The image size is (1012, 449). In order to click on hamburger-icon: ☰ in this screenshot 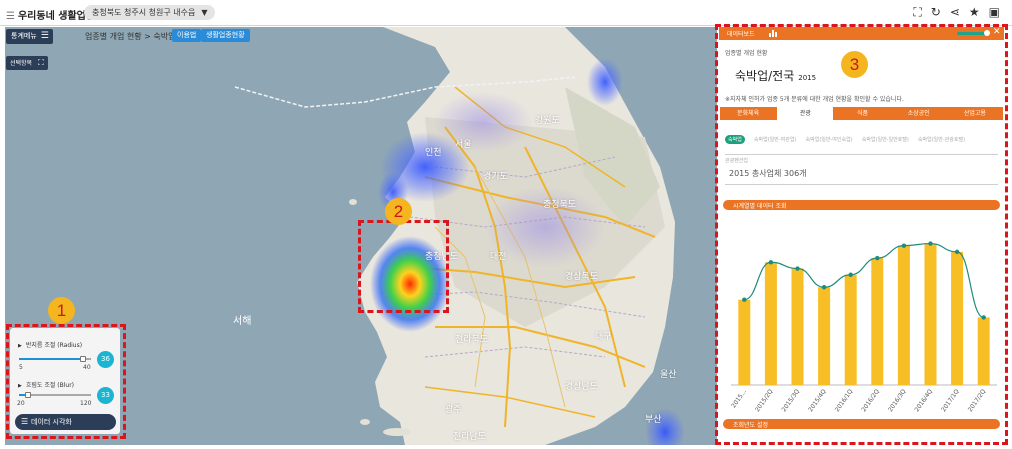, I will do `click(44, 36)`.